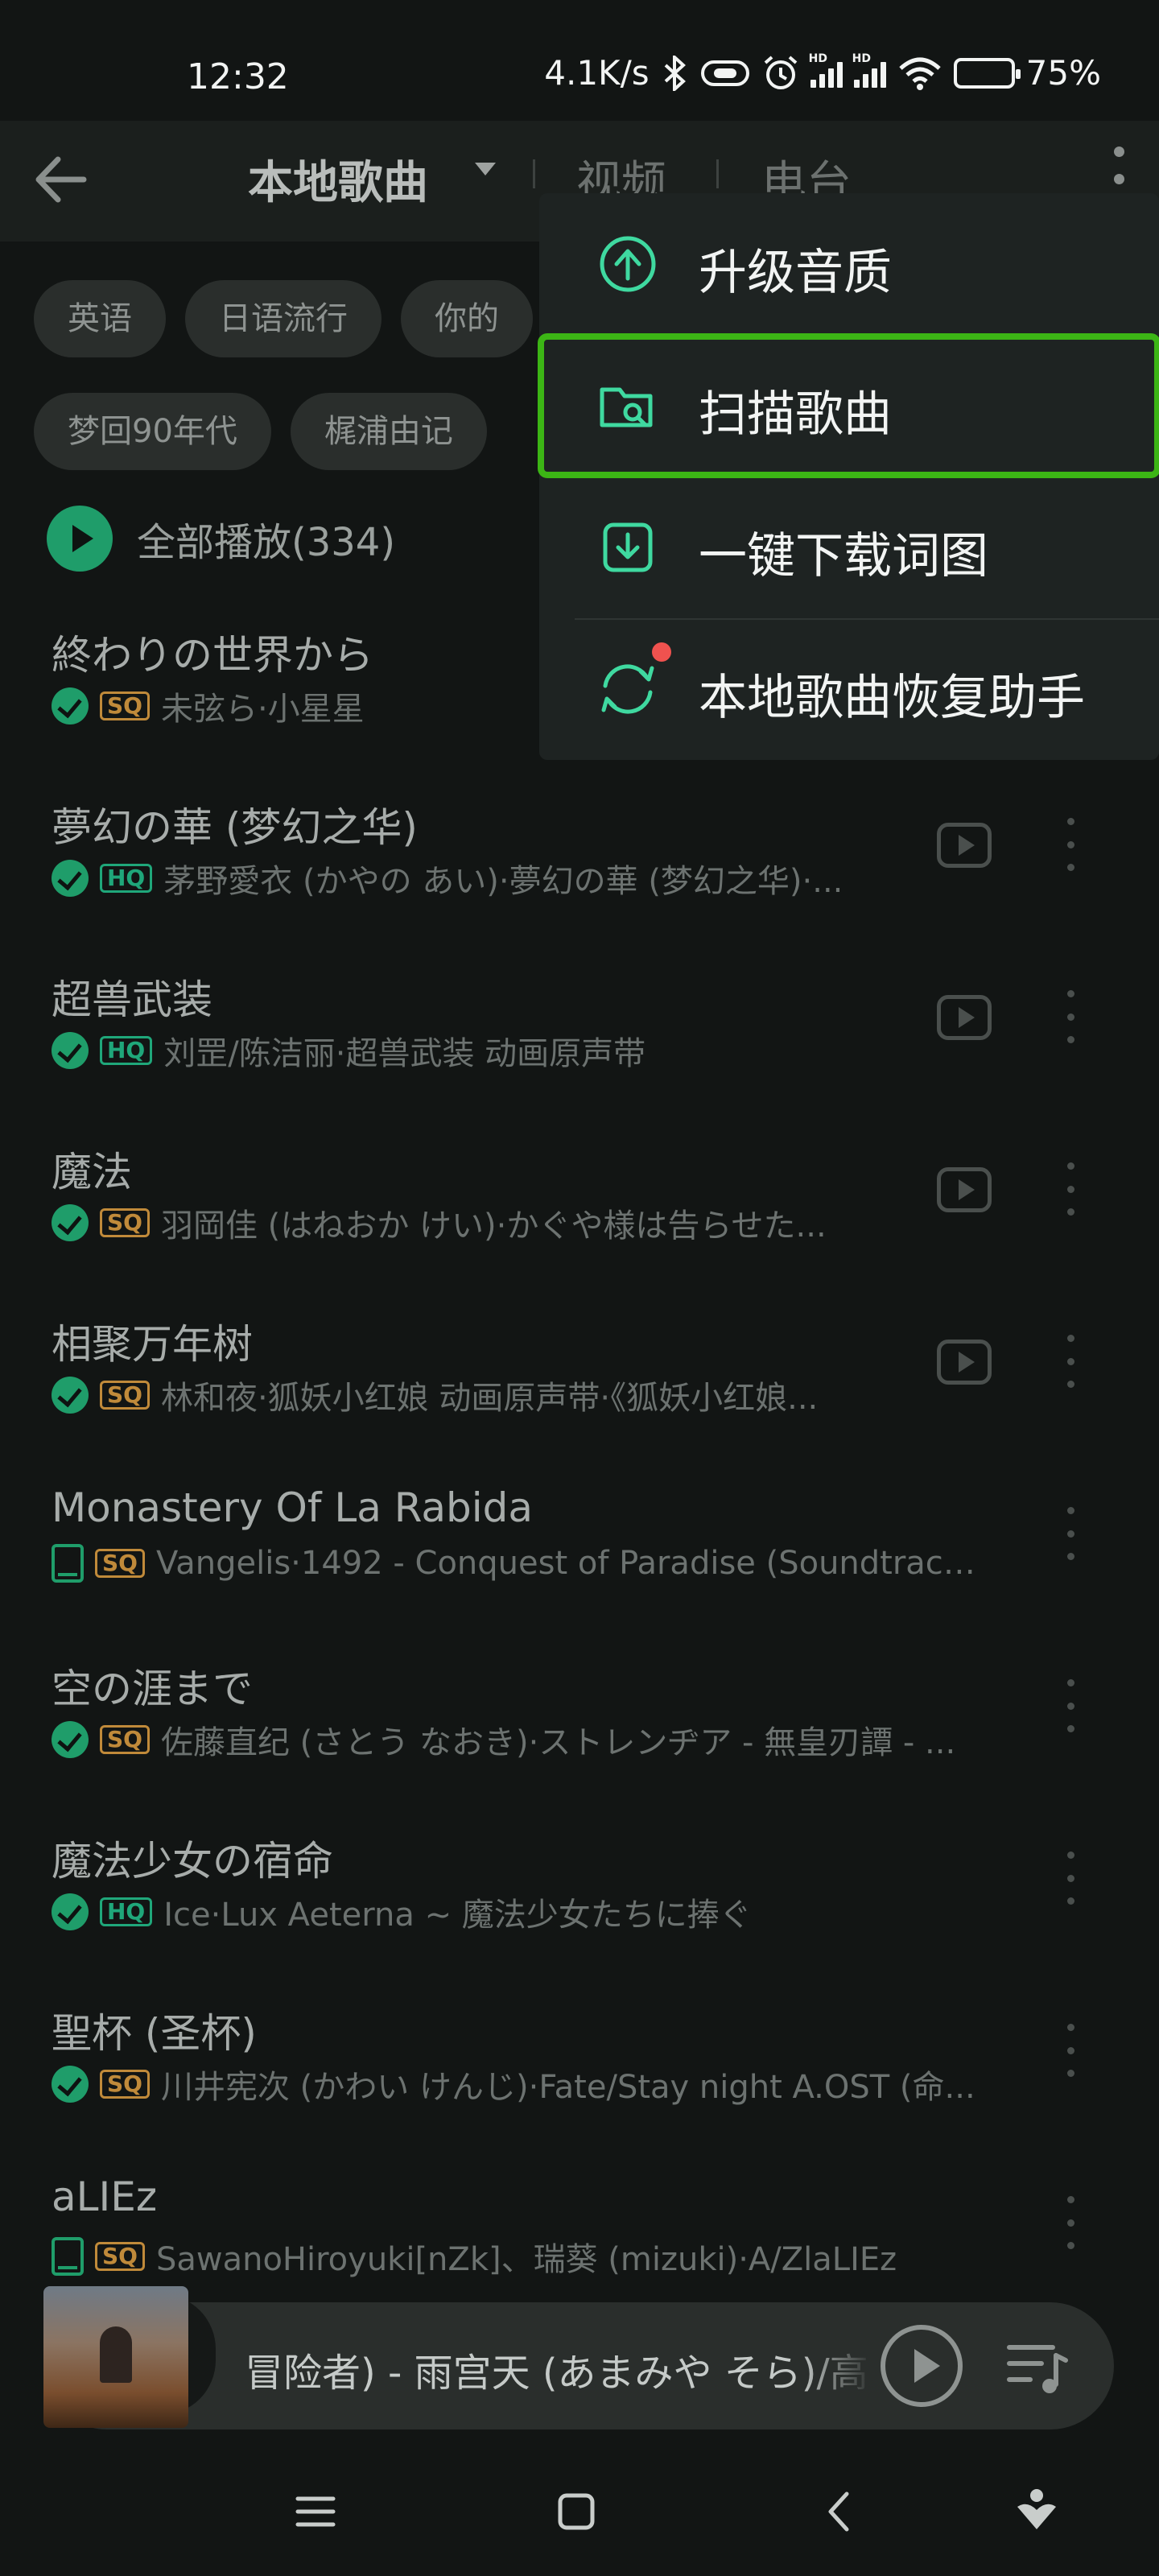  Describe the element at coordinates (849, 264) in the screenshot. I see `menu-item-upgrade-quality: 升级音质` at that location.